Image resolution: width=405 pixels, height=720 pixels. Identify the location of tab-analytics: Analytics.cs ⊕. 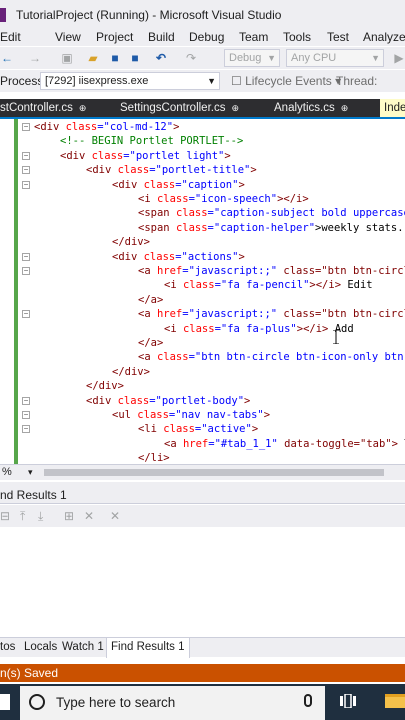
(322, 108).